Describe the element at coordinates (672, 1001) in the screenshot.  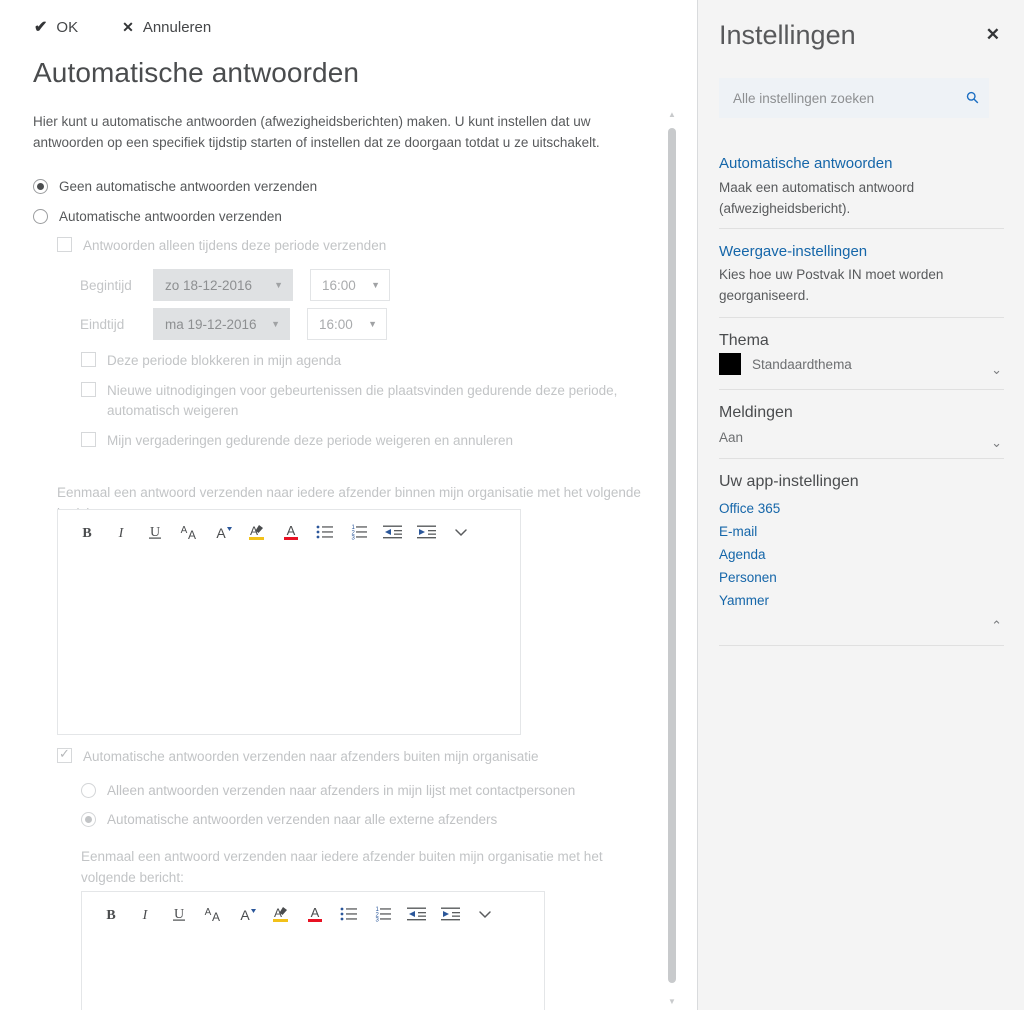
I see `scroll-down-icon: ▼` at that location.